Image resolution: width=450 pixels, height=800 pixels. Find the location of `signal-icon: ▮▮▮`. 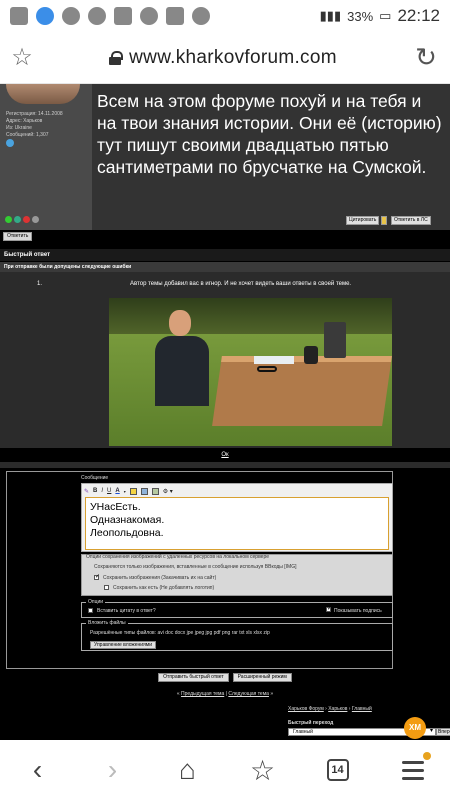

signal-icon: ▮▮▮ is located at coordinates (330, 15).